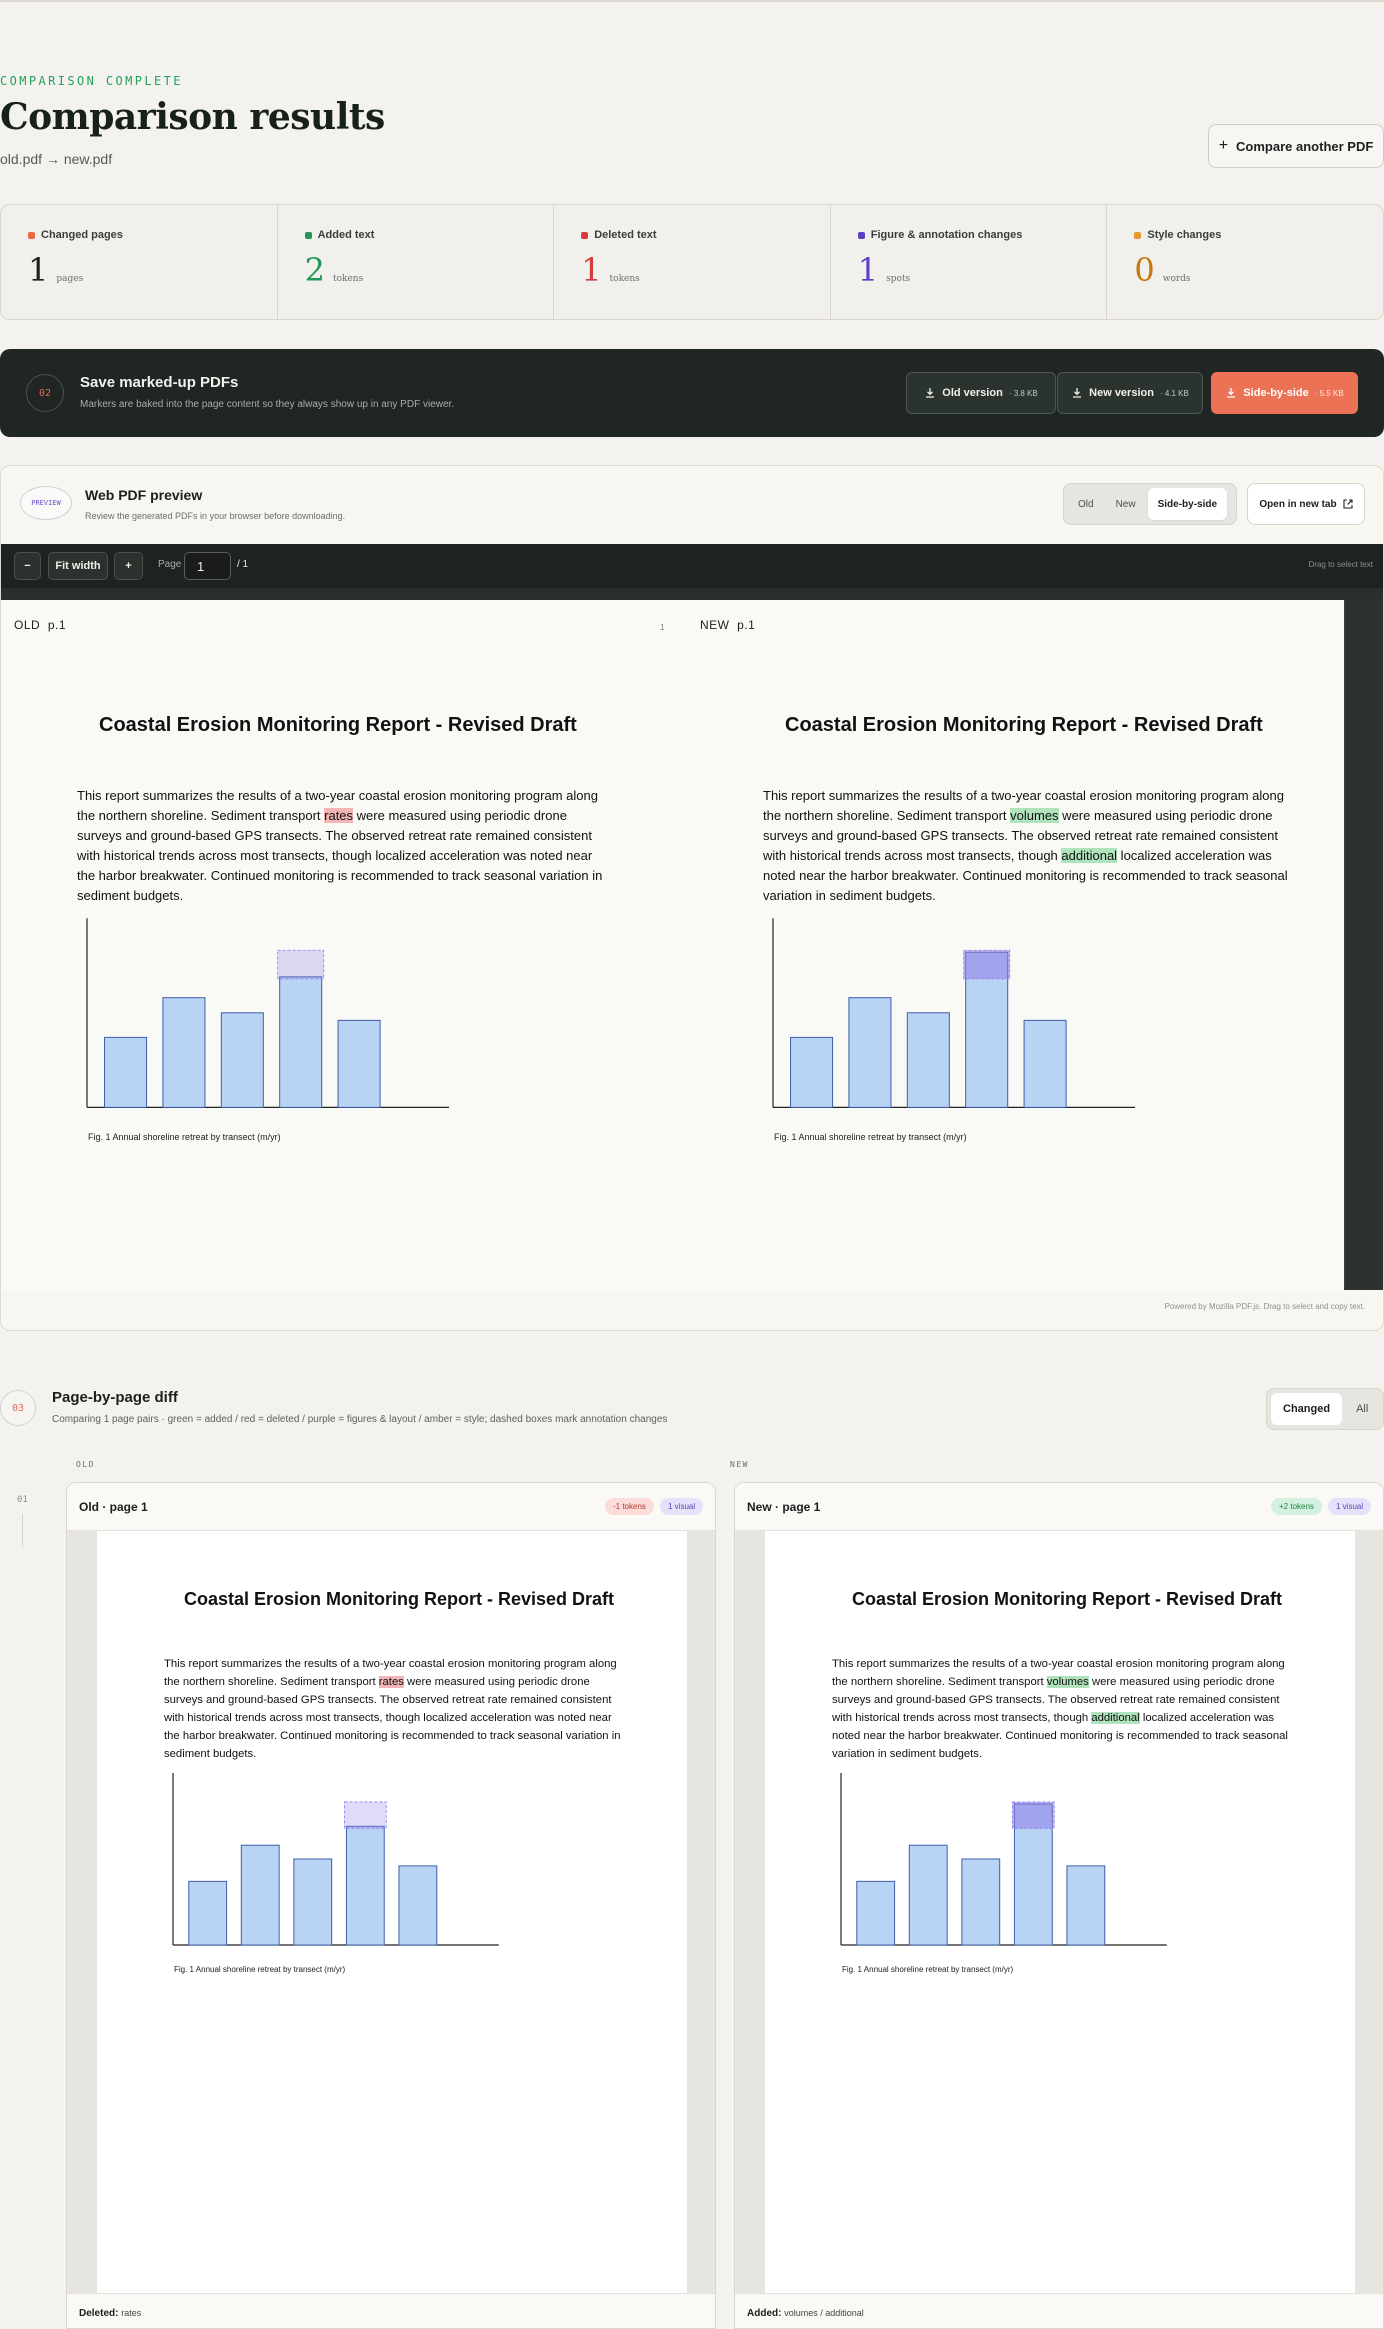 Image resolution: width=1384 pixels, height=2329 pixels. Describe the element at coordinates (625, 235) in the screenshot. I see `stat-label: Deleted text` at that location.